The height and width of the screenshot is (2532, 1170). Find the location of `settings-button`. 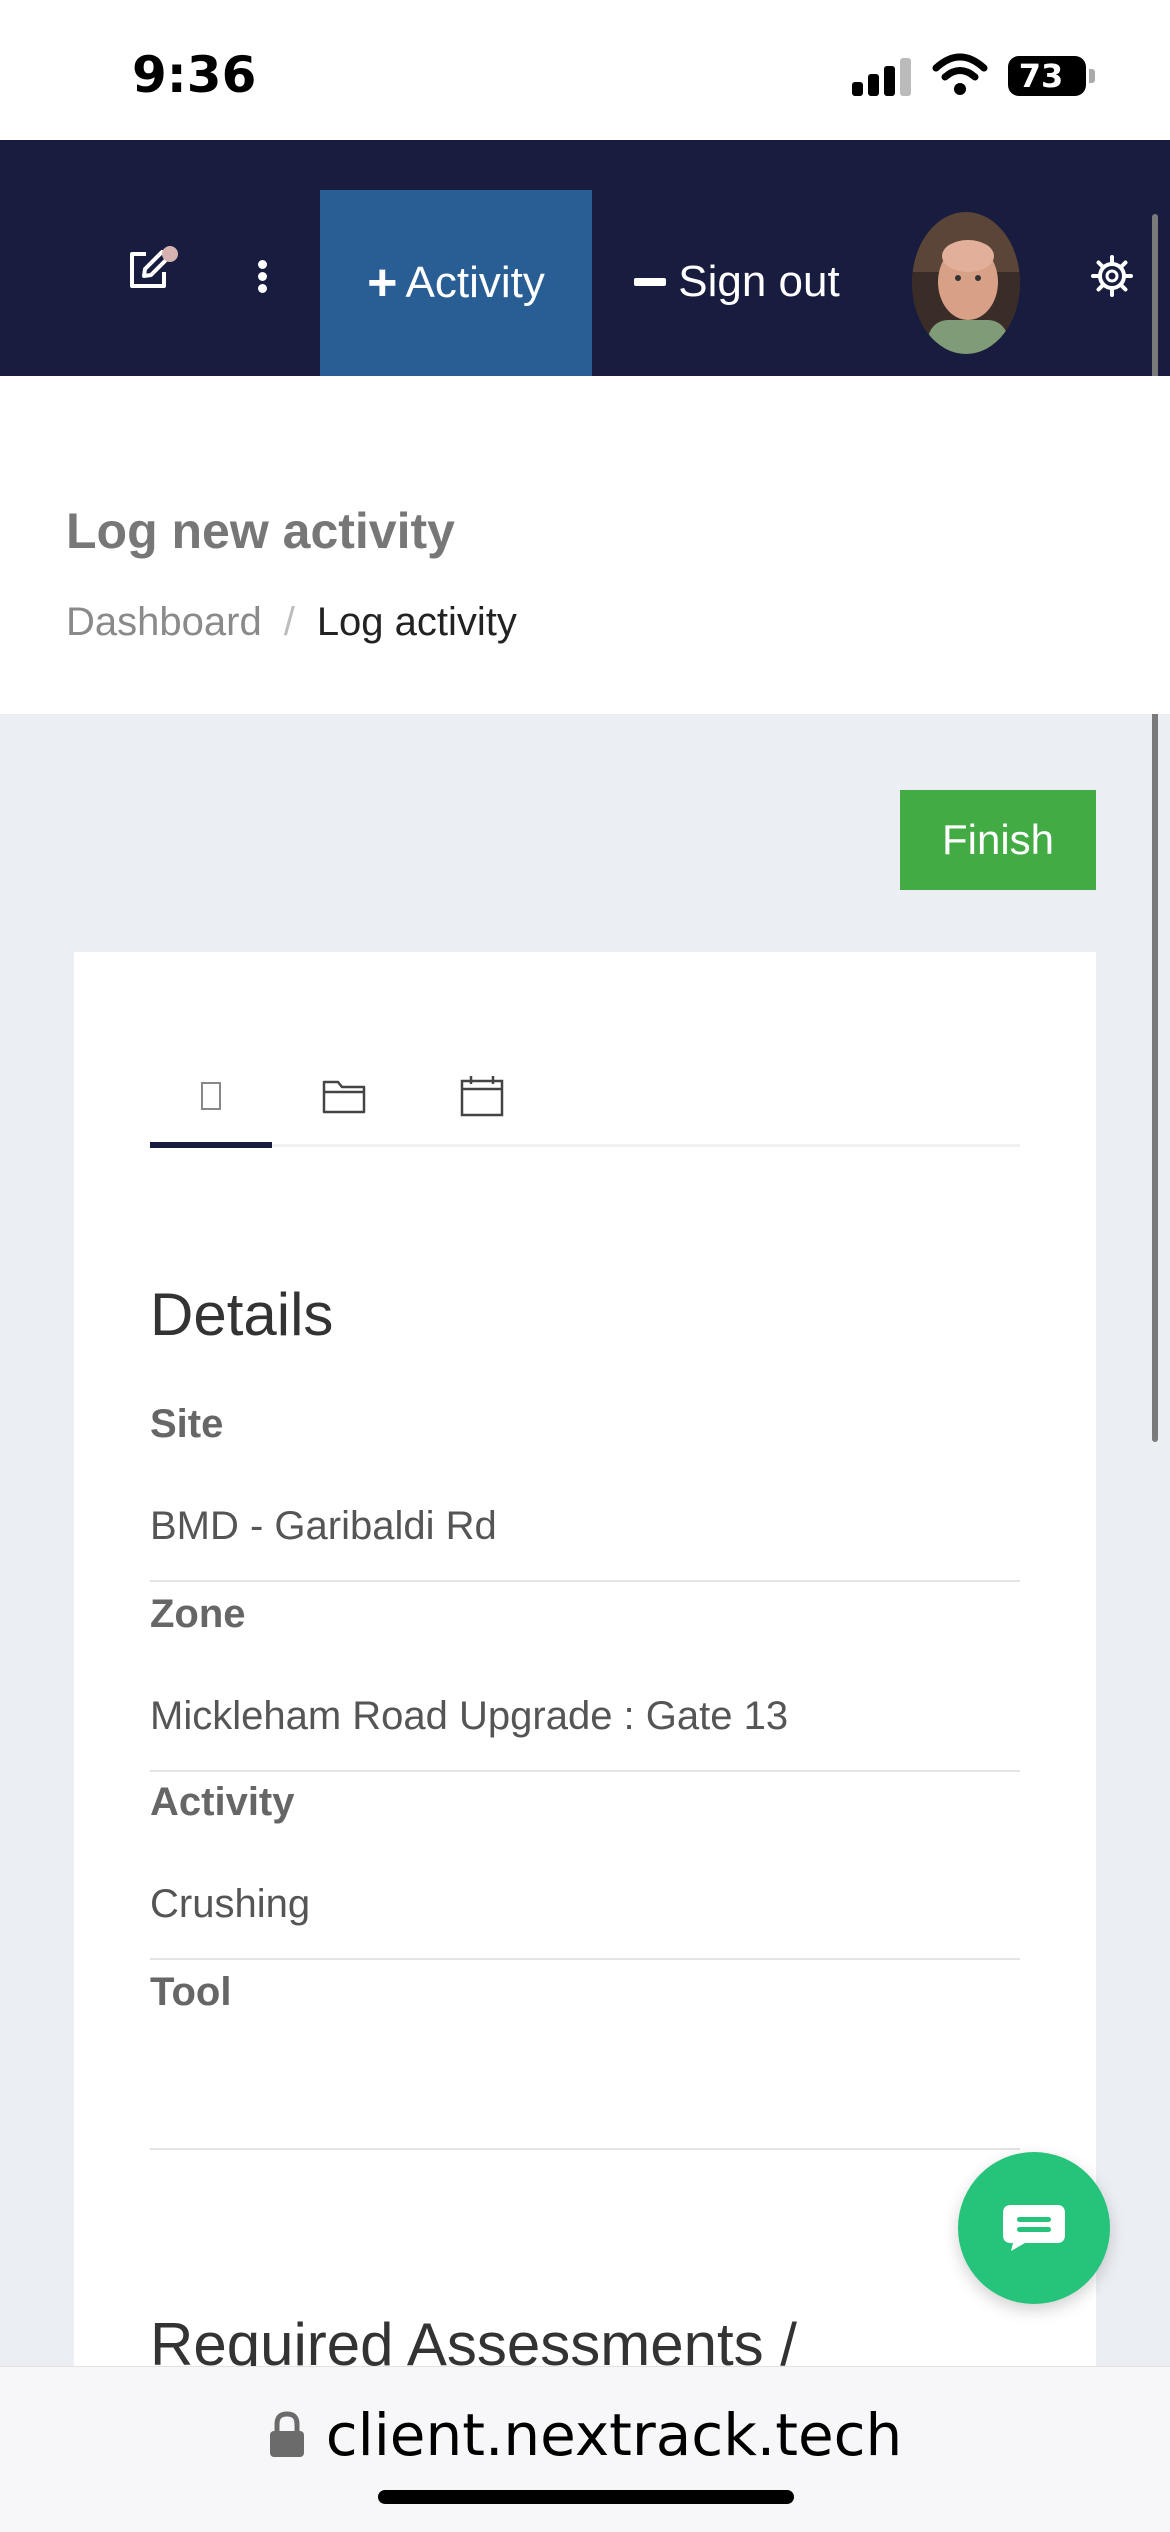

settings-button is located at coordinates (1112, 276).